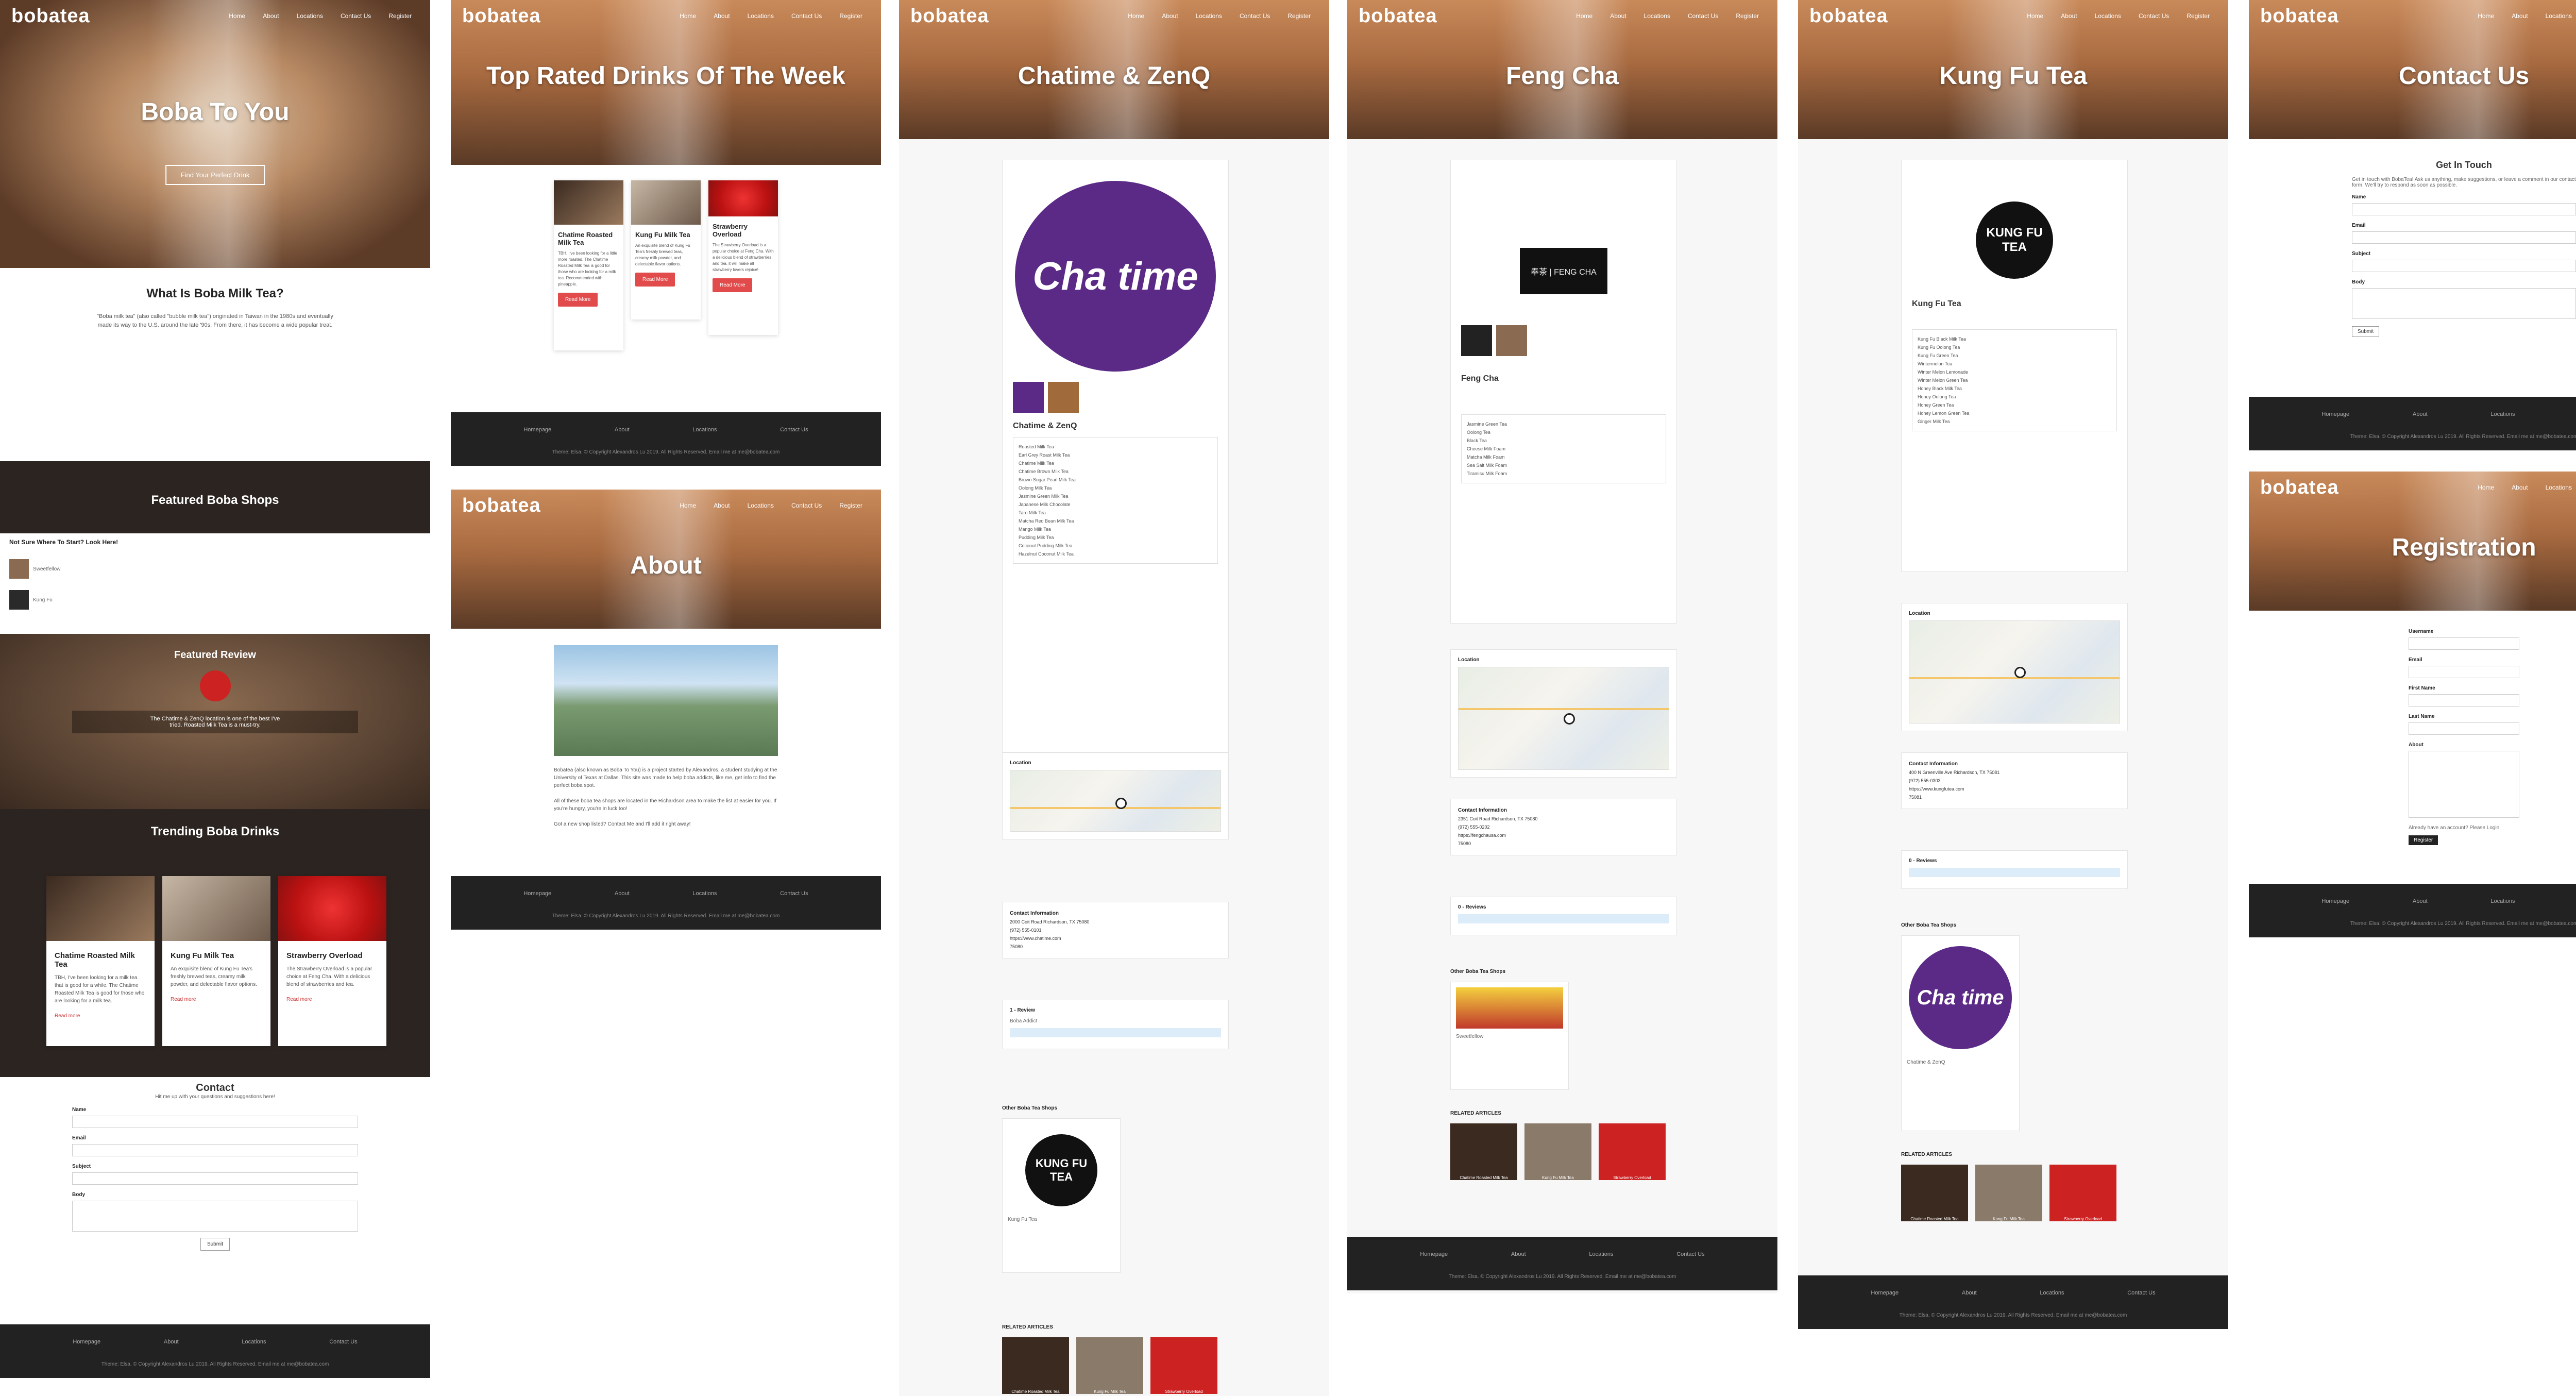 The width and height of the screenshot is (2576, 1396). What do you see at coordinates (2014, 789) in the screenshot?
I see `website-link: https://www.kungfutea.com` at bounding box center [2014, 789].